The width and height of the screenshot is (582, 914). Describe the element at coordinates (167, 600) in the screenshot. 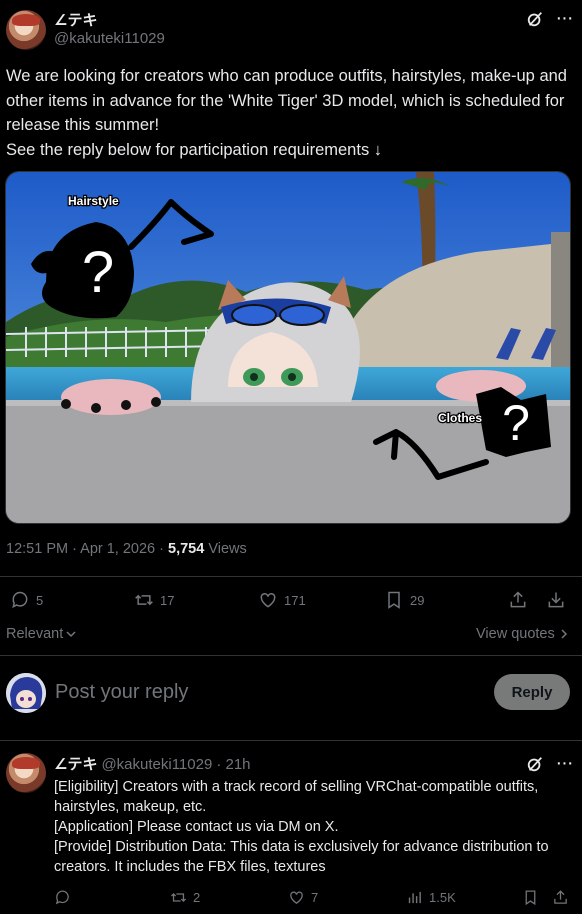

I see `repost-count: 17` at that location.